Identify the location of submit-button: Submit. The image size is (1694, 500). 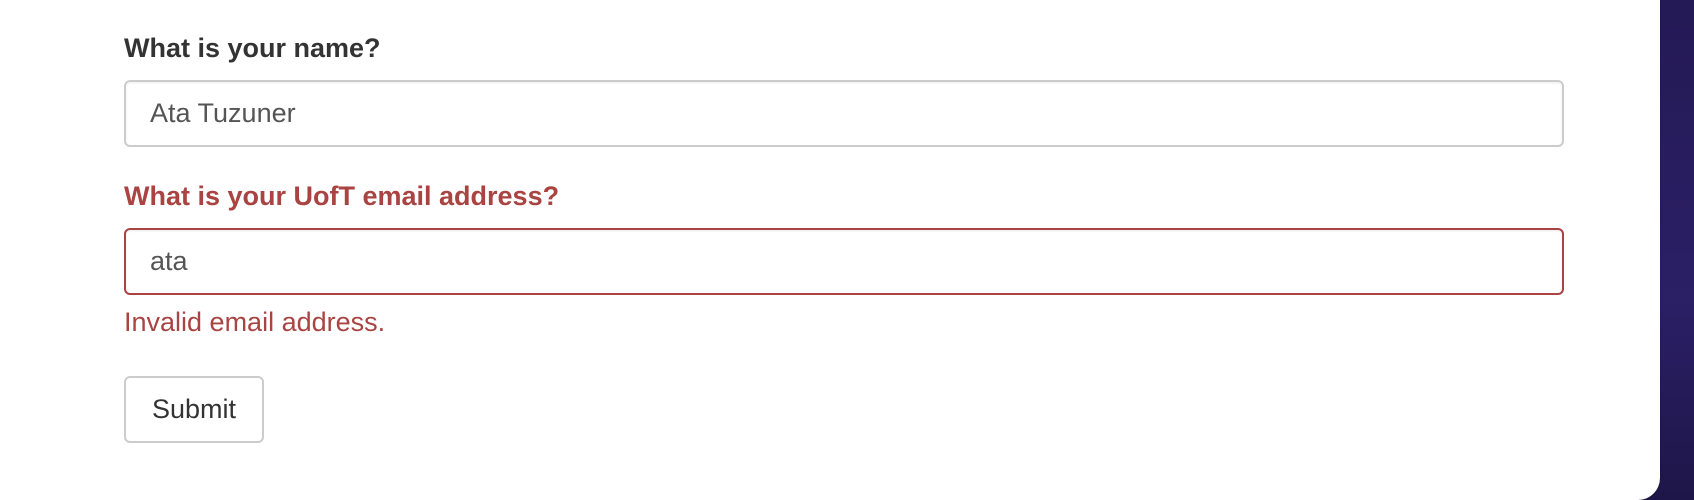
(194, 409).